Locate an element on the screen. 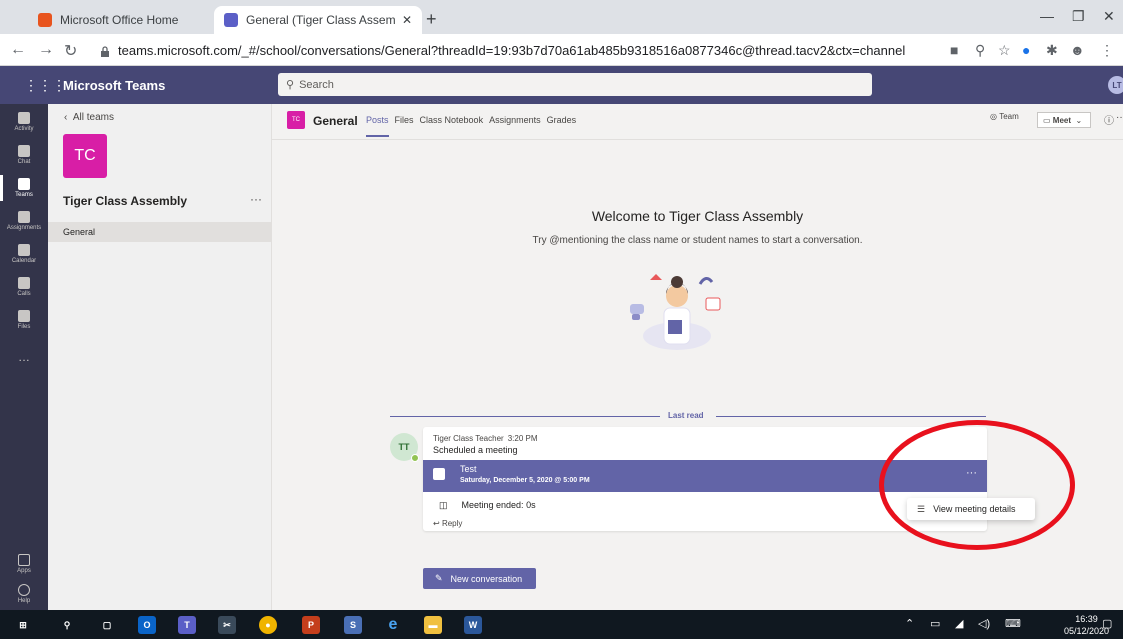 The height and width of the screenshot is (639, 1123). team-more-options-icon: ··· is located at coordinates (256, 199).